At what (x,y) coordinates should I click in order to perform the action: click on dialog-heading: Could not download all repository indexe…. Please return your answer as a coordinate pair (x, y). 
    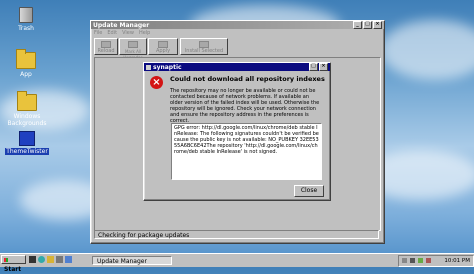
    Looking at the image, I should click on (247, 79).